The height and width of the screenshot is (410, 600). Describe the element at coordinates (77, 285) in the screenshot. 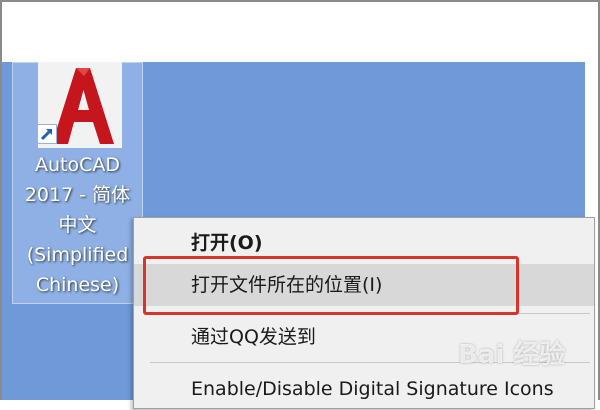

I see `label-line: Chinese)` at that location.